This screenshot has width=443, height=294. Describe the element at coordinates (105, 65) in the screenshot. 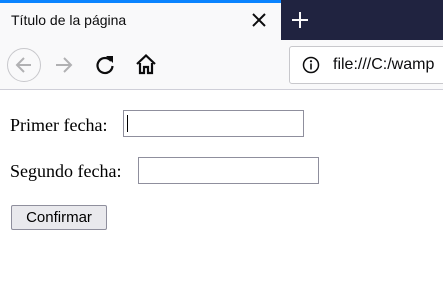

I see `reload-icon` at that location.